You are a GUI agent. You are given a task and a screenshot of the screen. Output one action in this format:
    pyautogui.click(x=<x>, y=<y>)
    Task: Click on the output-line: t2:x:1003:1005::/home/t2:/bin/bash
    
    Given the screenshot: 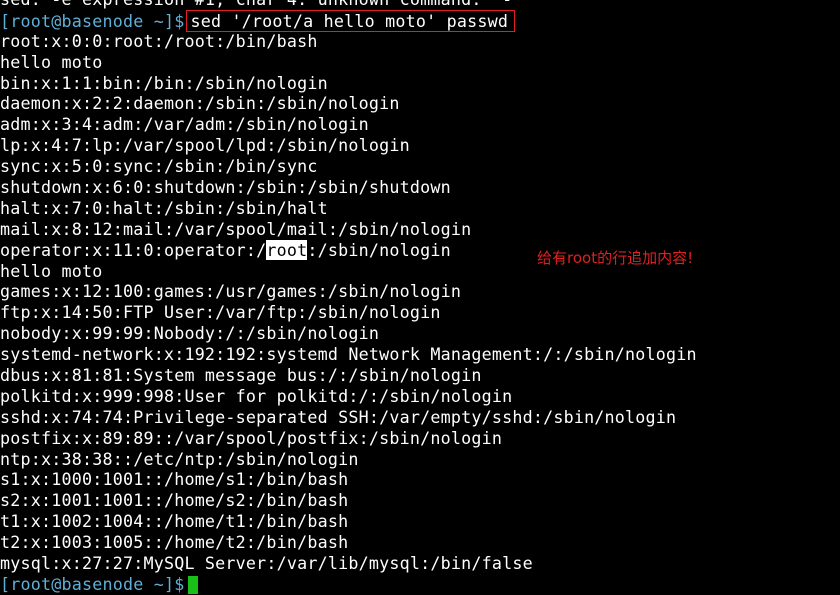 What is the action you would take?
    pyautogui.click(x=174, y=542)
    